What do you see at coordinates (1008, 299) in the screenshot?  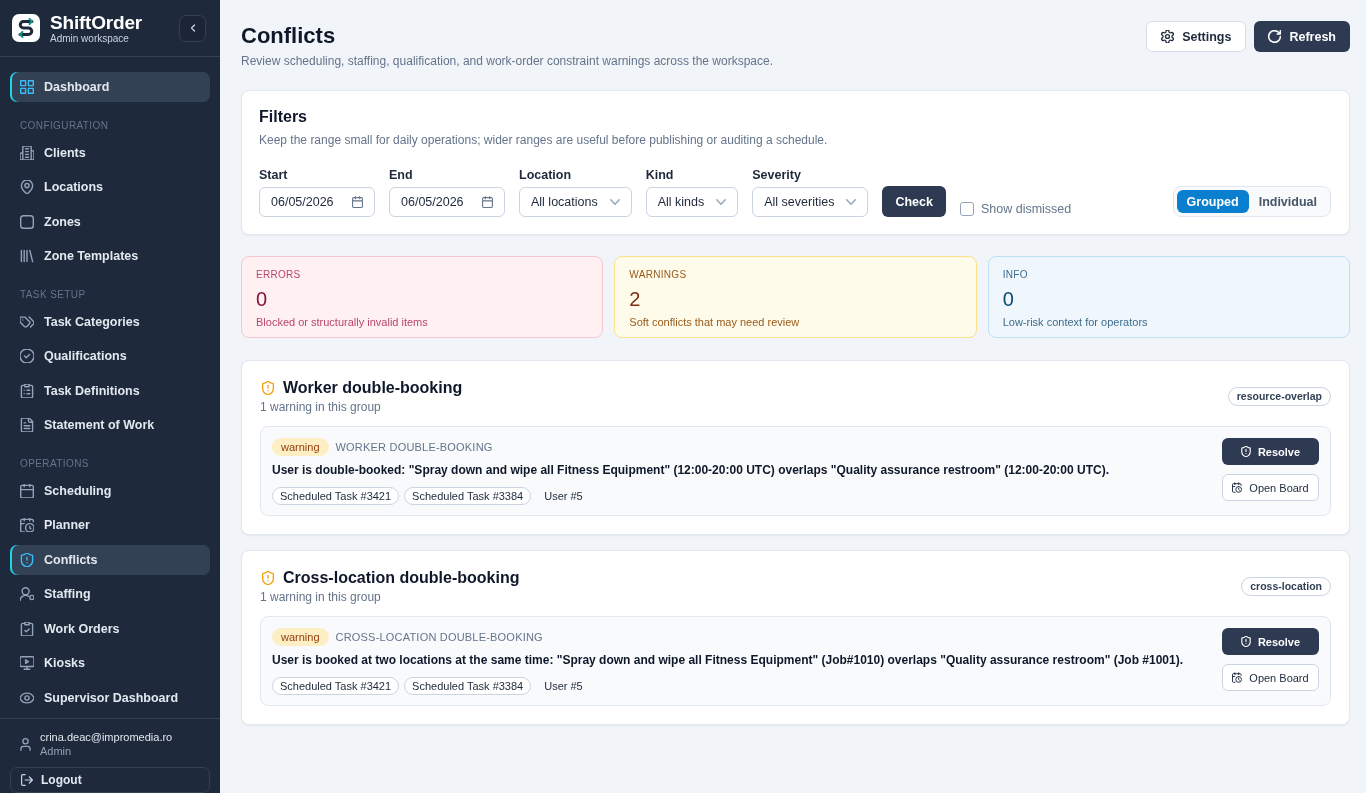 I see `stat-count: 0` at bounding box center [1008, 299].